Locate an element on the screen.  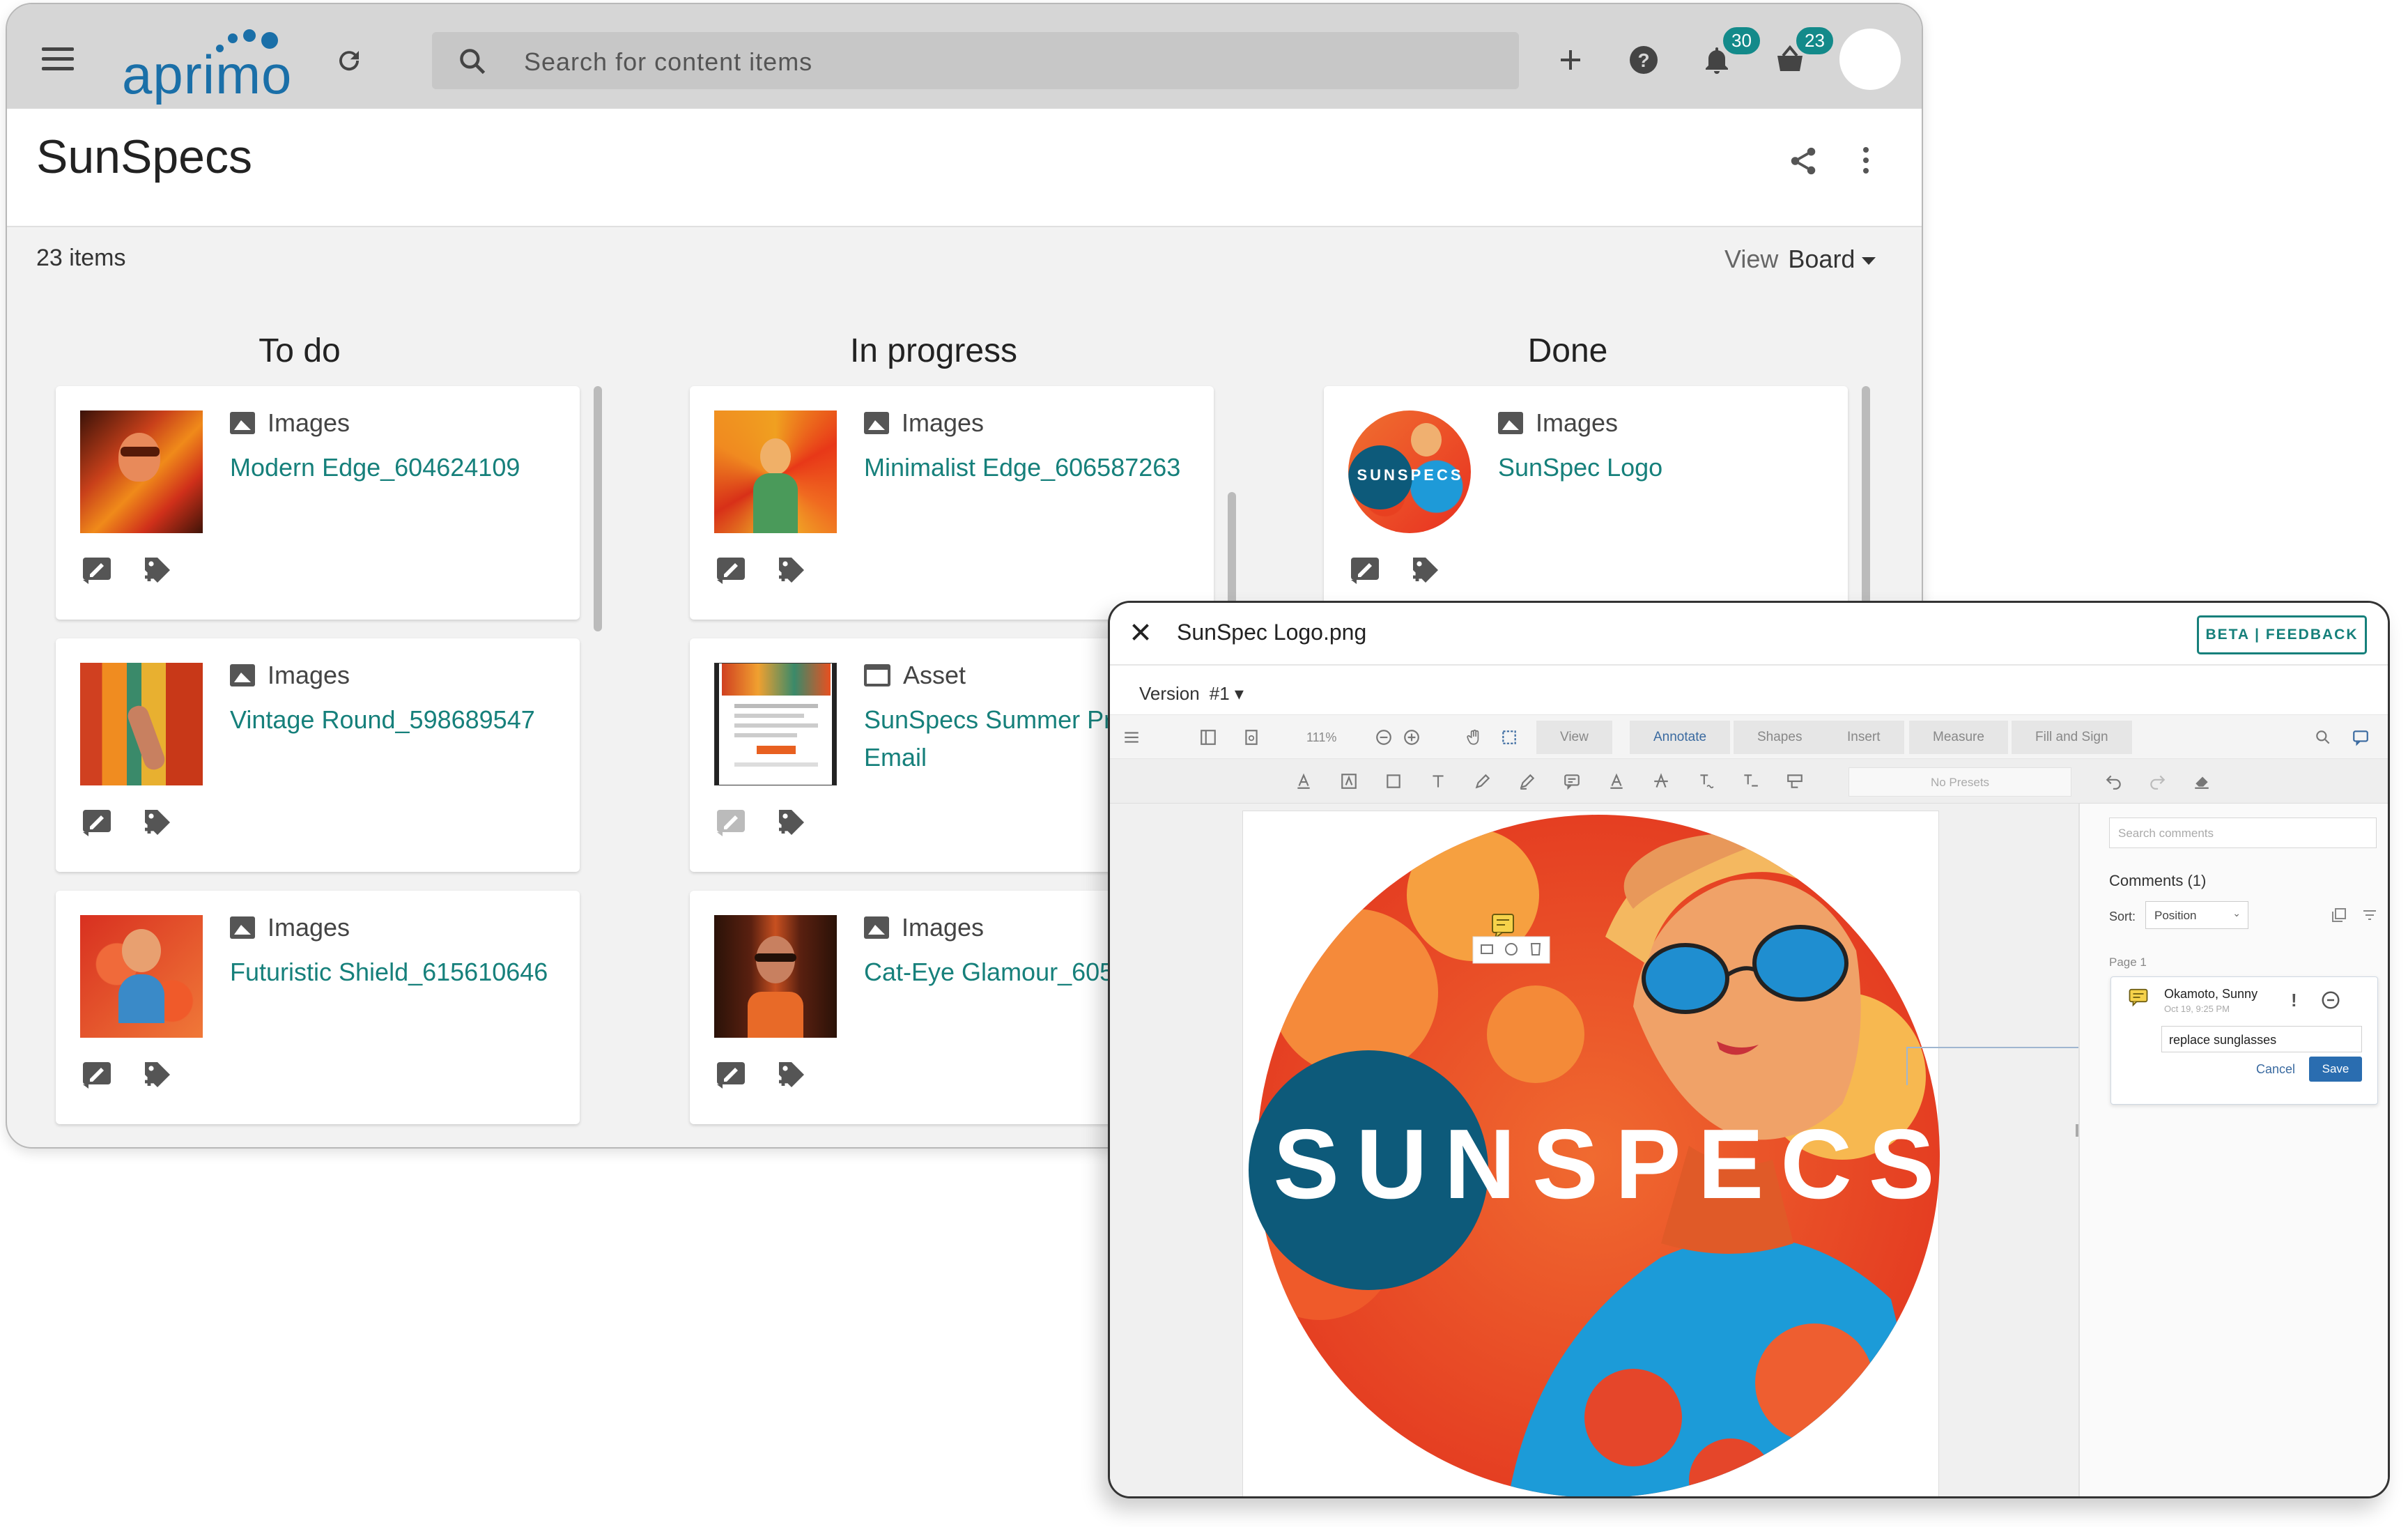
presets-dropdown: No Presets is located at coordinates (1960, 782).